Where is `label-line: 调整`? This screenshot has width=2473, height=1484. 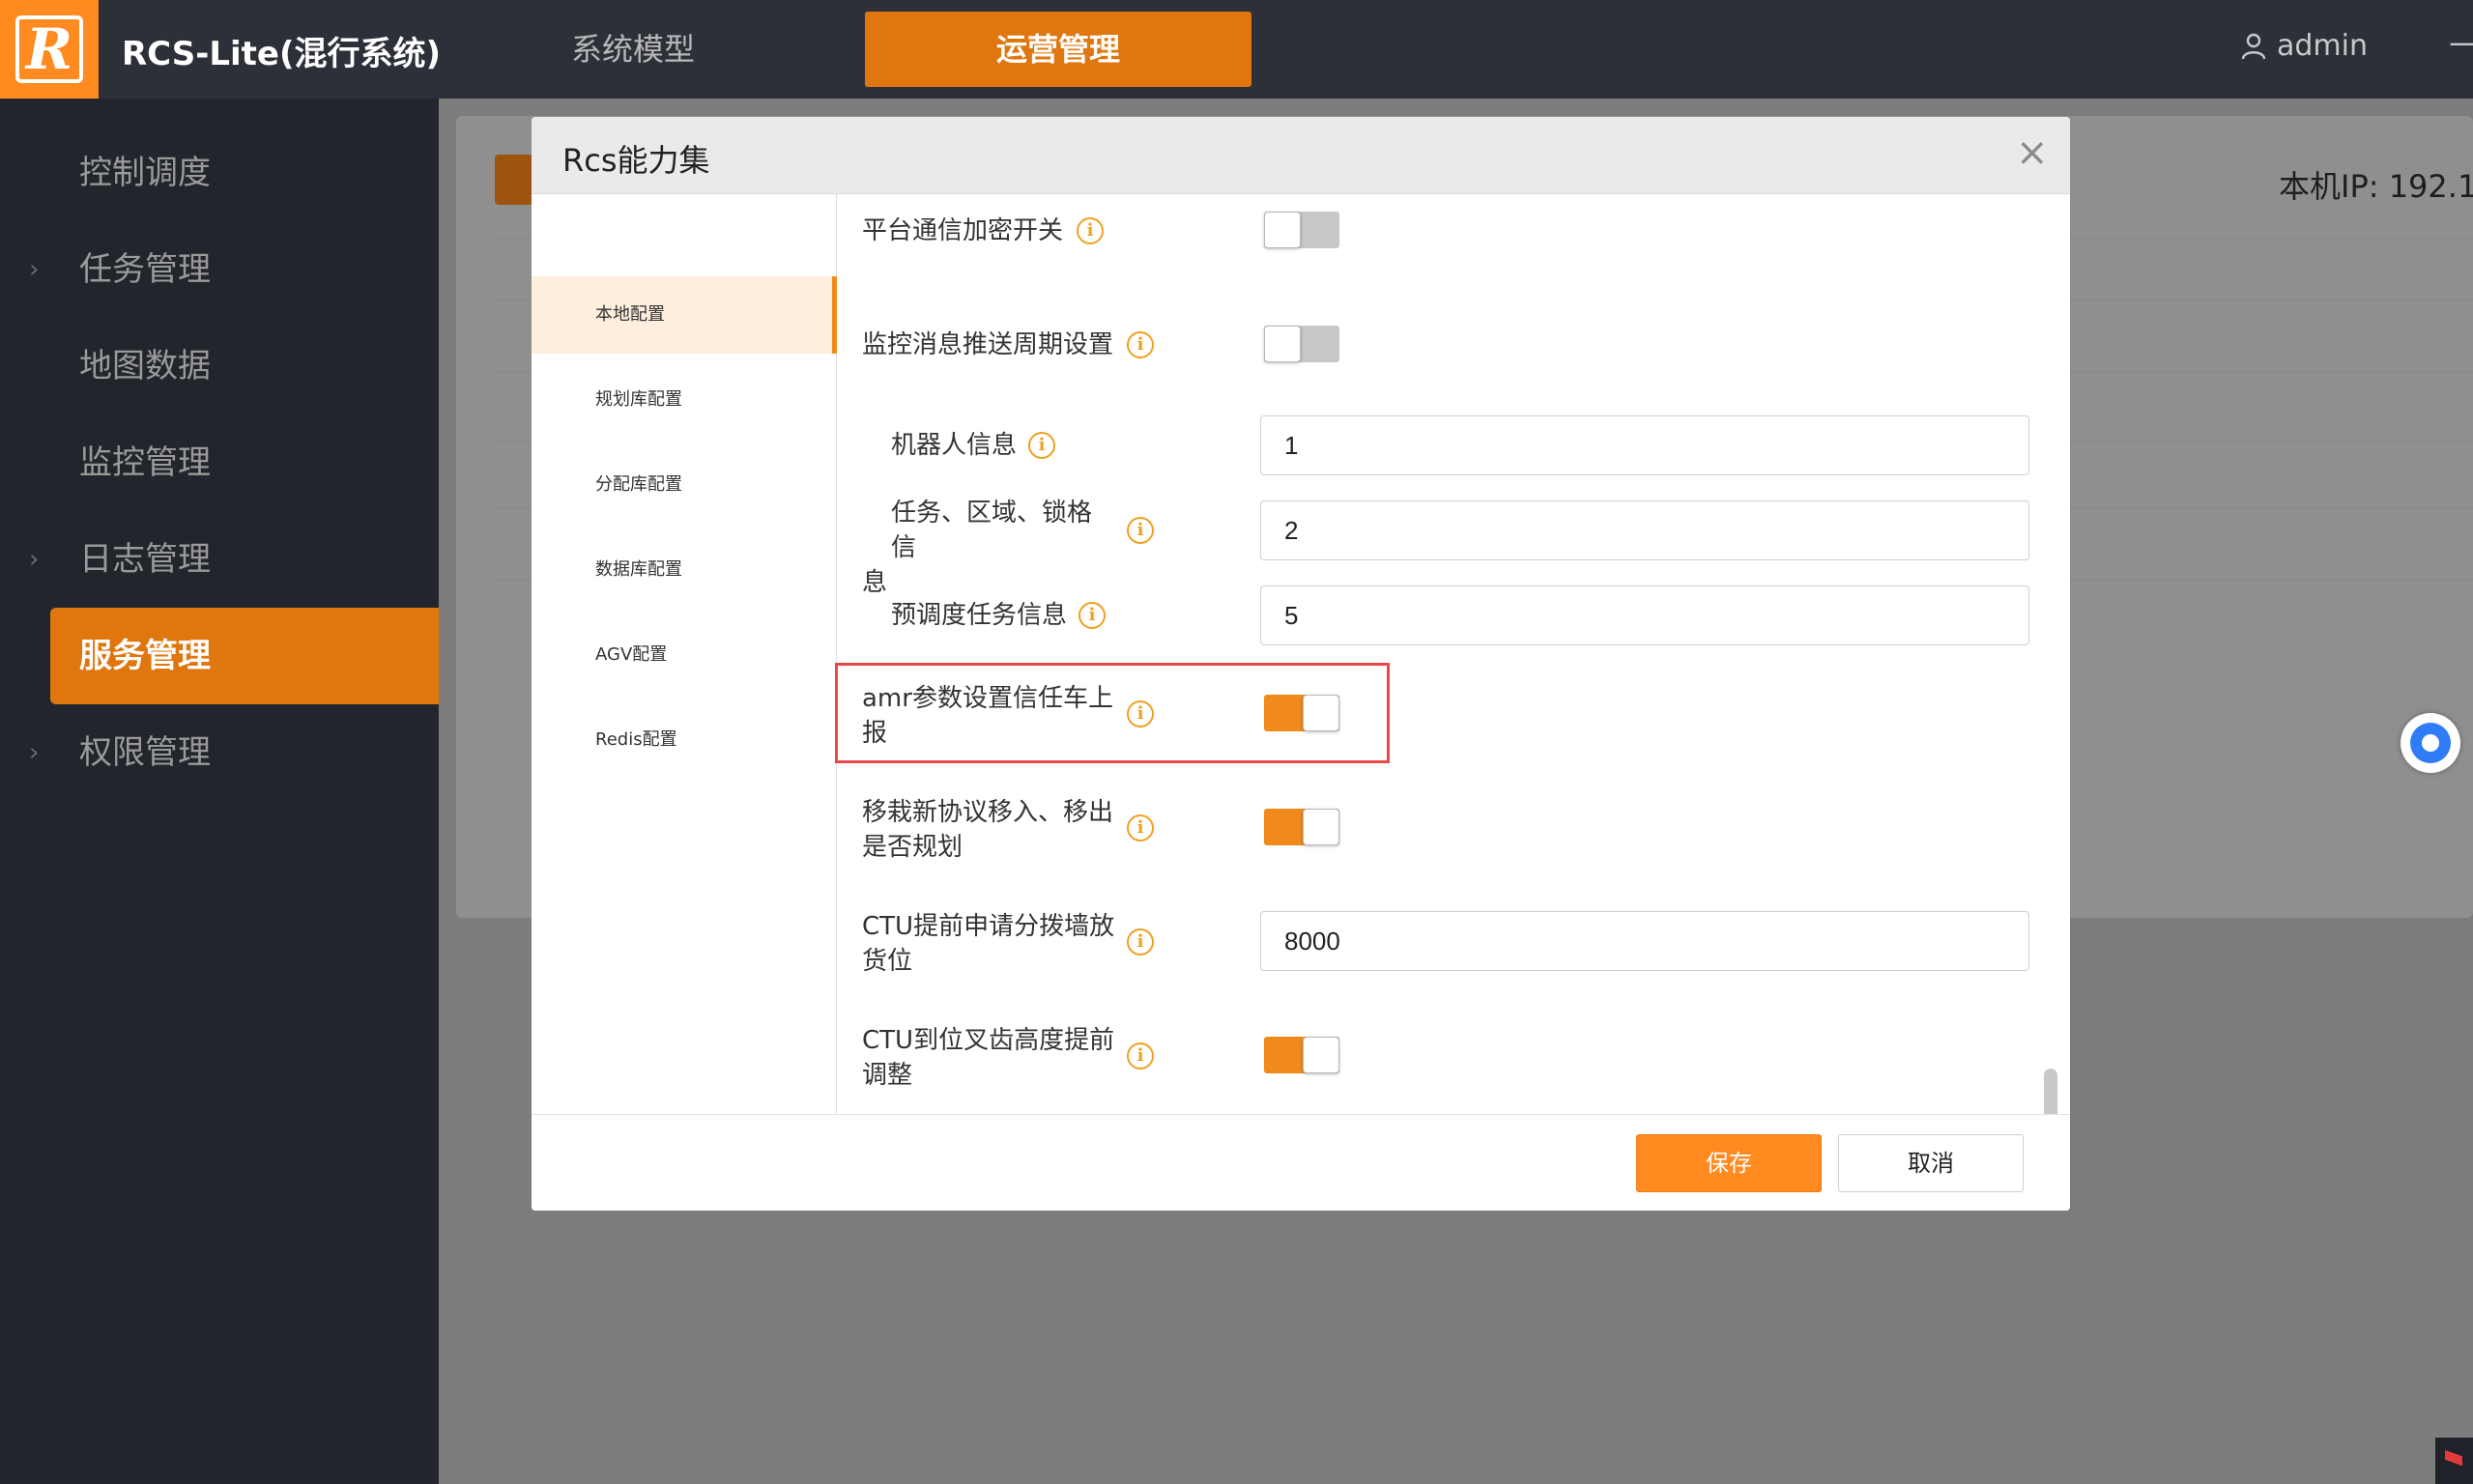
label-line: 调整 is located at coordinates (887, 1076).